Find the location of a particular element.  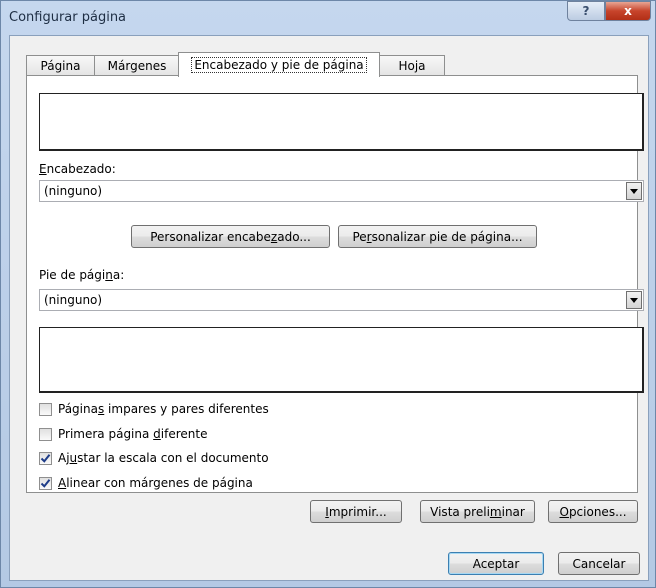

footer-select-value: (ninguno) is located at coordinates (73, 300).